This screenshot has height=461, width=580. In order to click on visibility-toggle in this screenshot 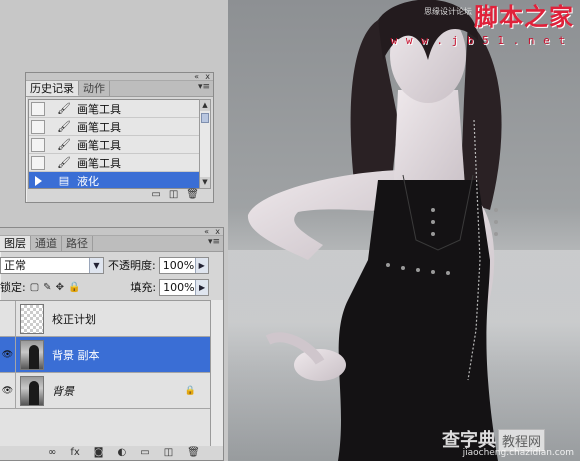, I will do `click(8, 318)`.